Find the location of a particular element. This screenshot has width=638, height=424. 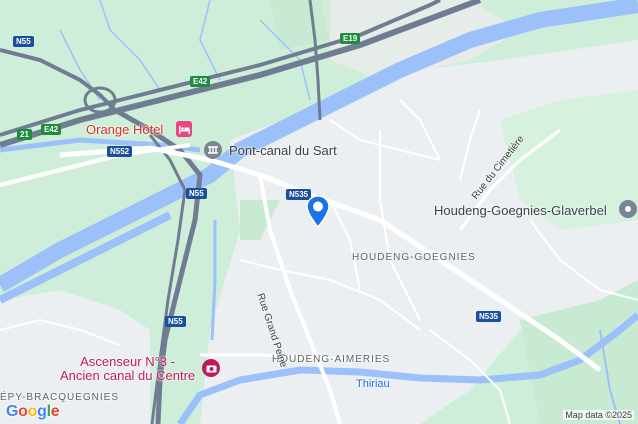

hotel-icon is located at coordinates (184, 129).